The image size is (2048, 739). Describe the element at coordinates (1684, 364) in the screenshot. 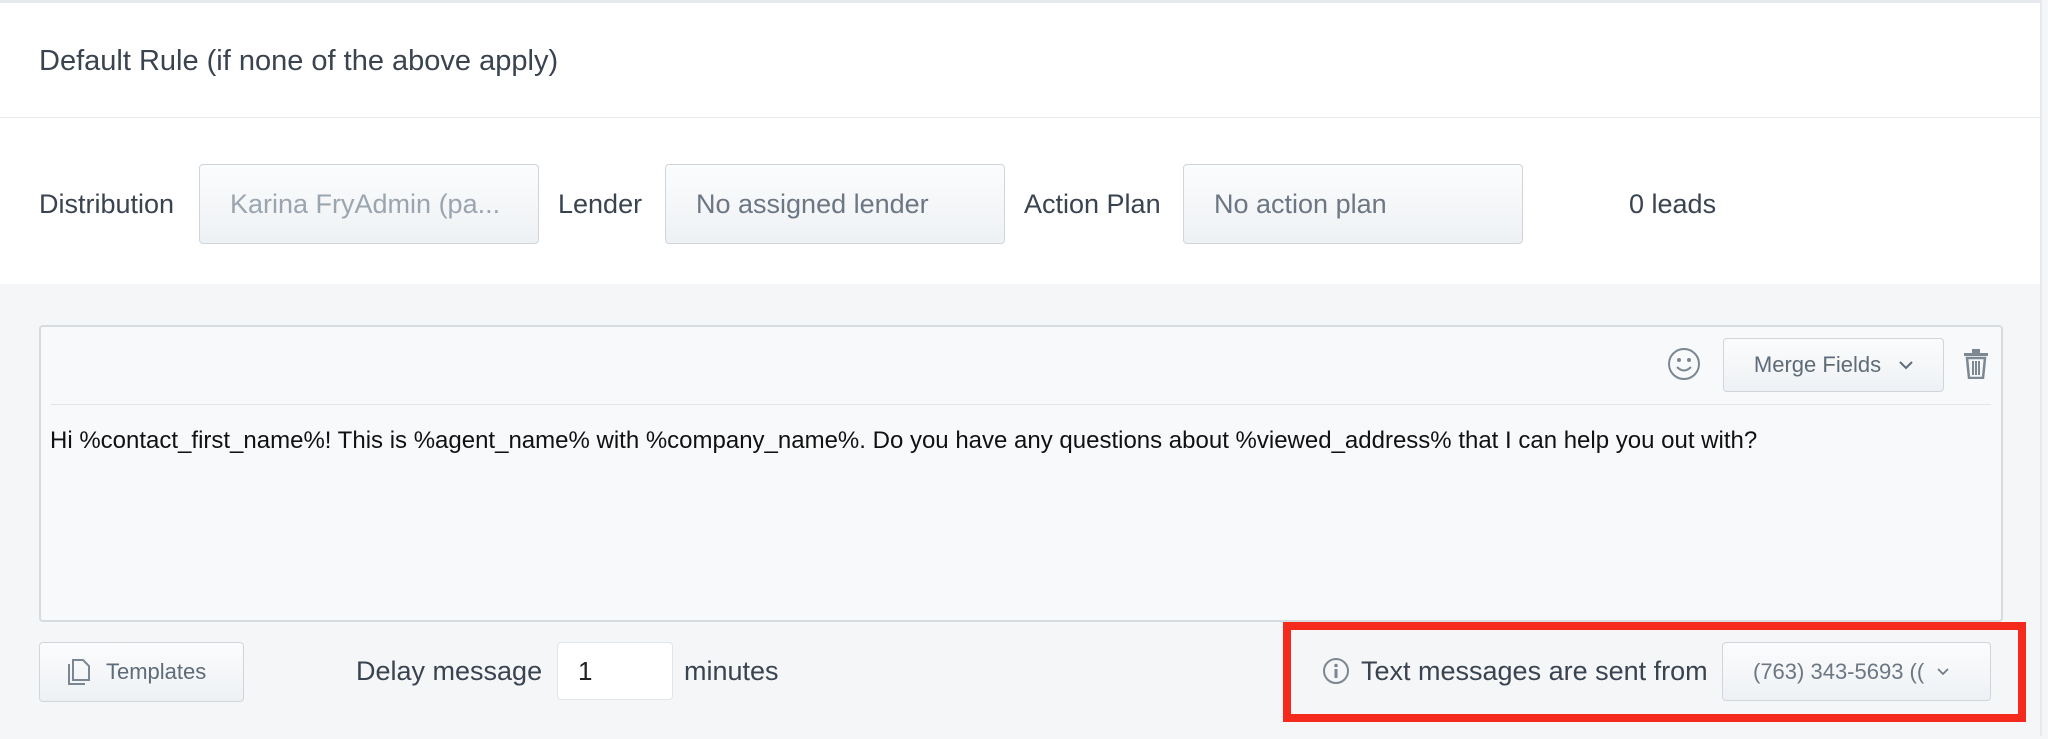

I see `emoji-icon` at that location.